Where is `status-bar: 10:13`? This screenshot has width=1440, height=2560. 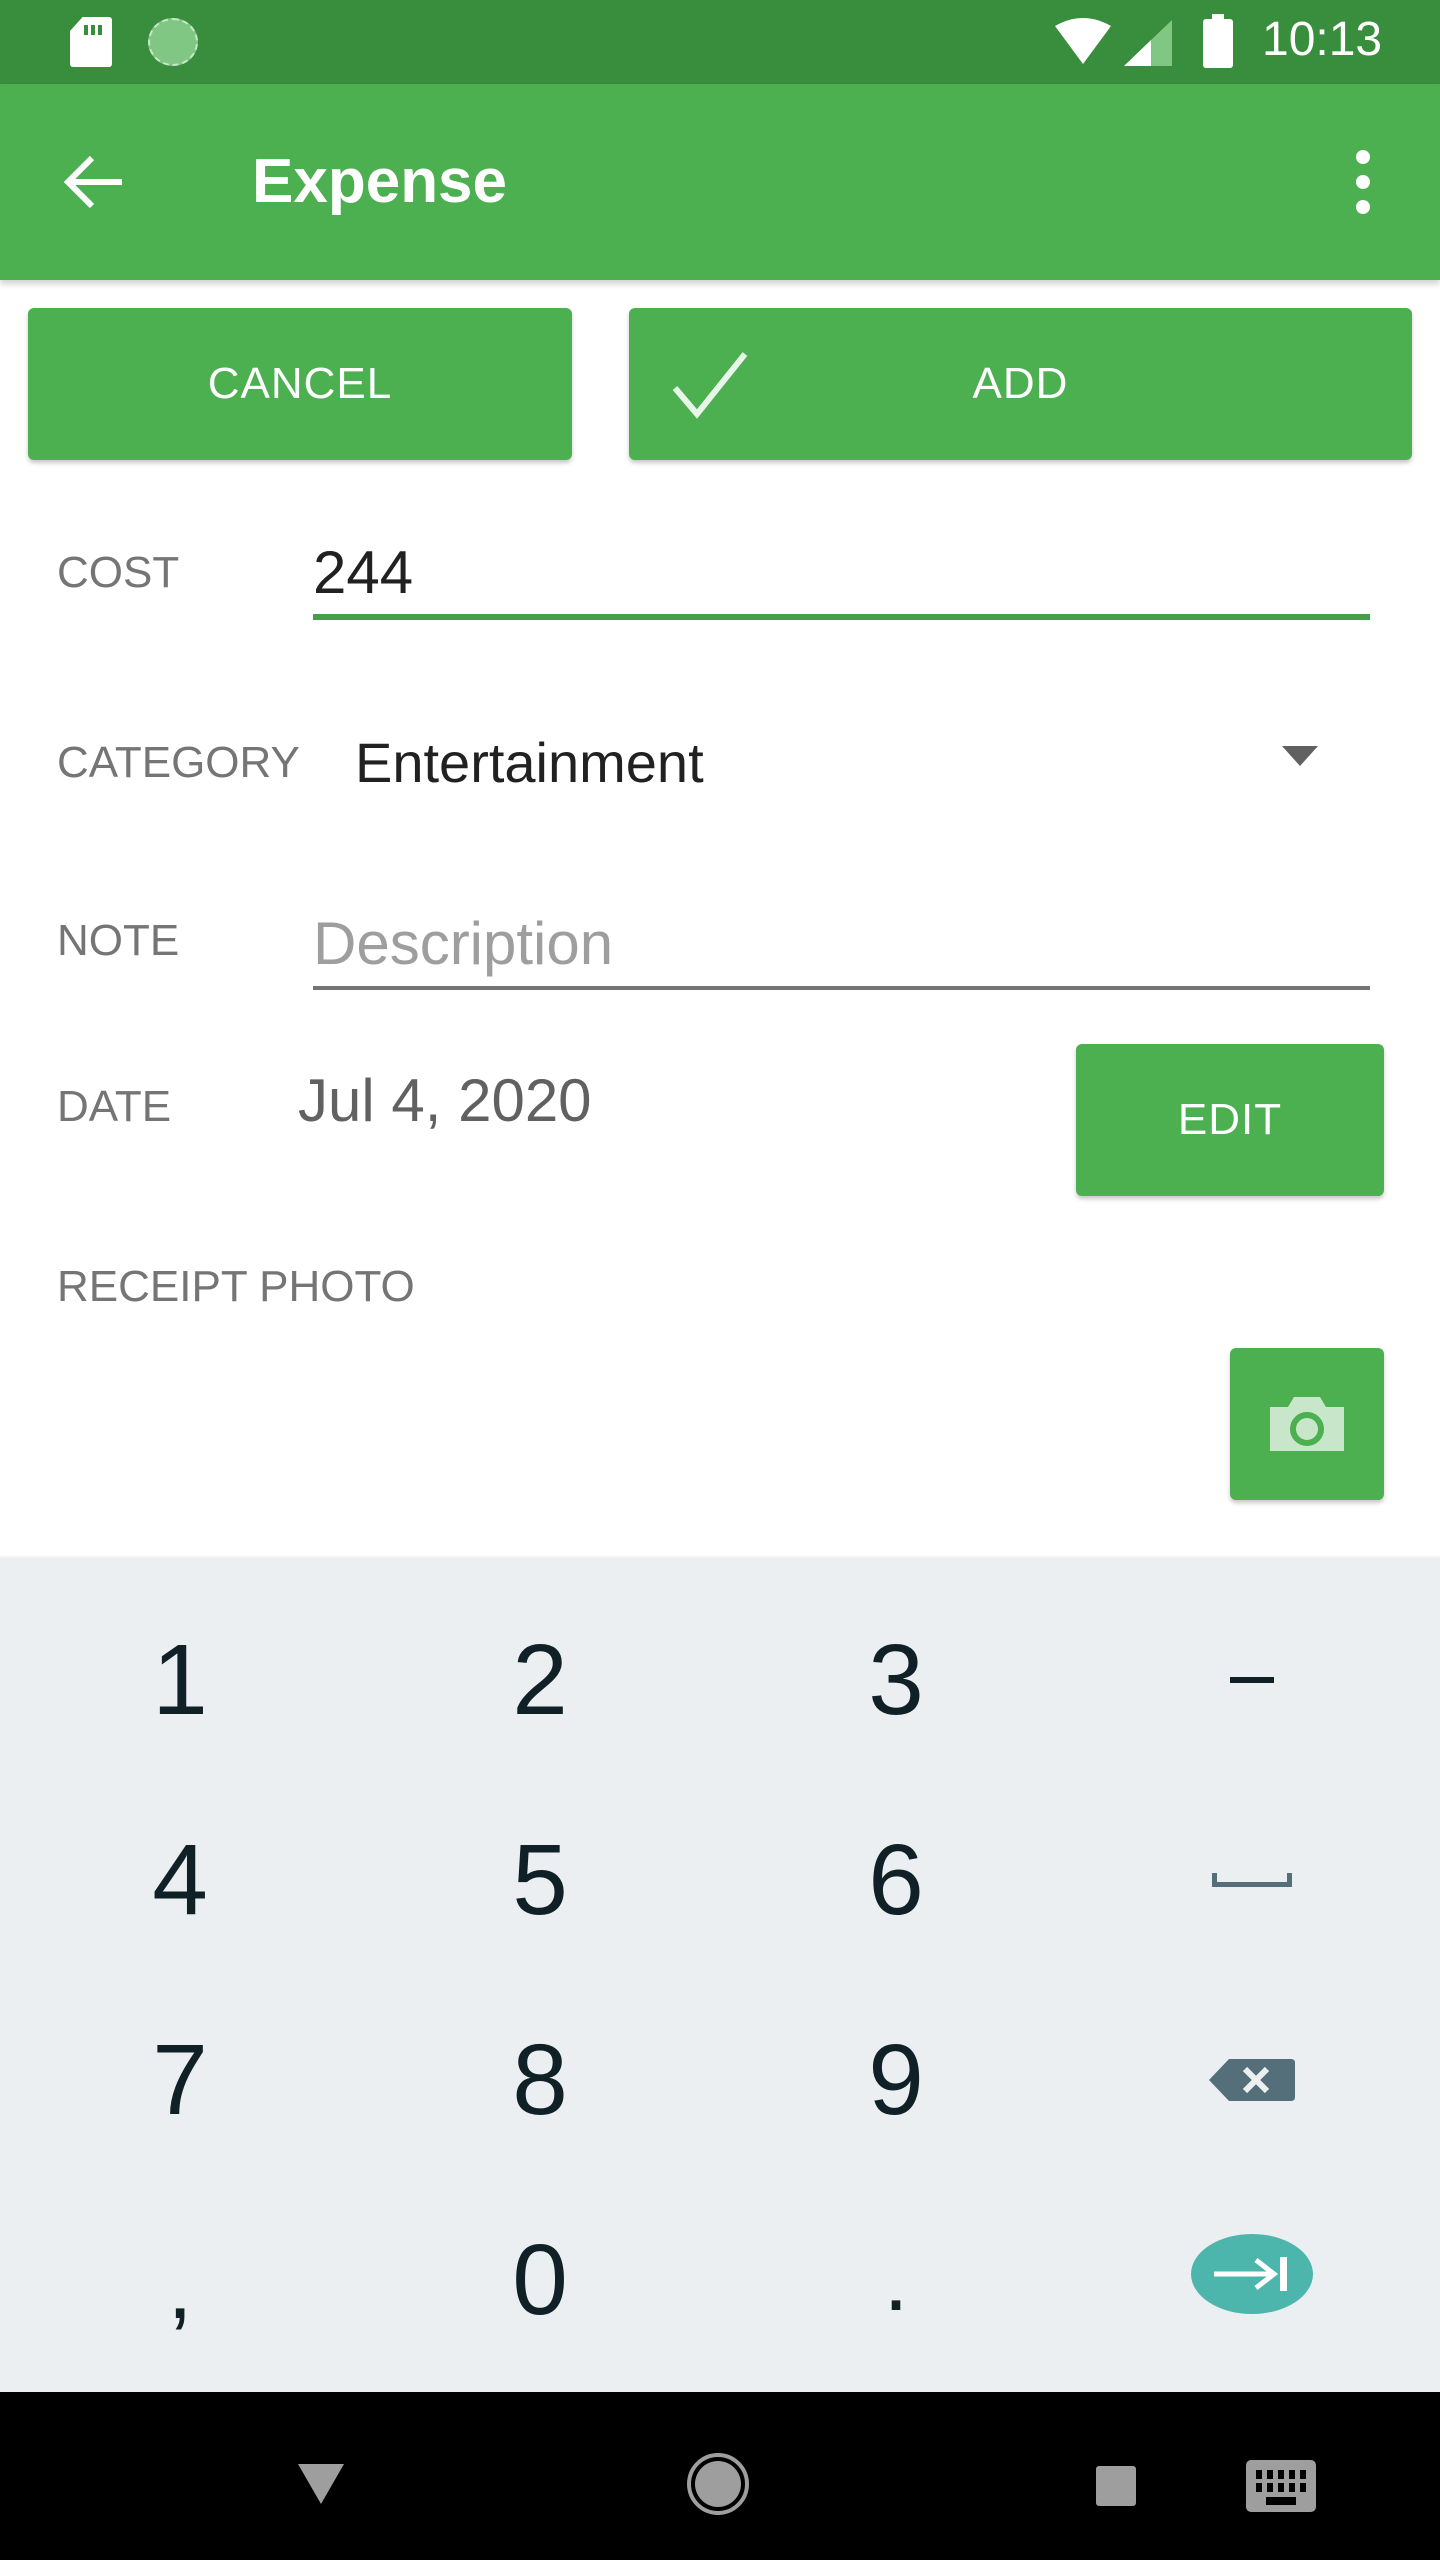 status-bar: 10:13 is located at coordinates (720, 42).